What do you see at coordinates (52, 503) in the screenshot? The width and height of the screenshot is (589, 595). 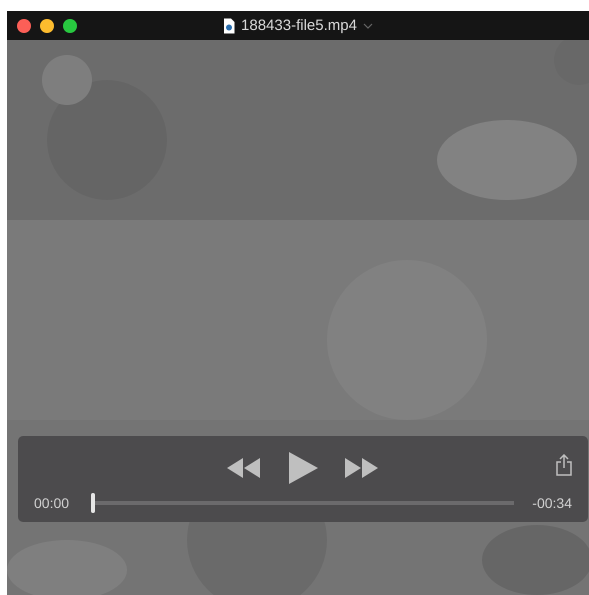 I see `elapsed-time: 00:00` at bounding box center [52, 503].